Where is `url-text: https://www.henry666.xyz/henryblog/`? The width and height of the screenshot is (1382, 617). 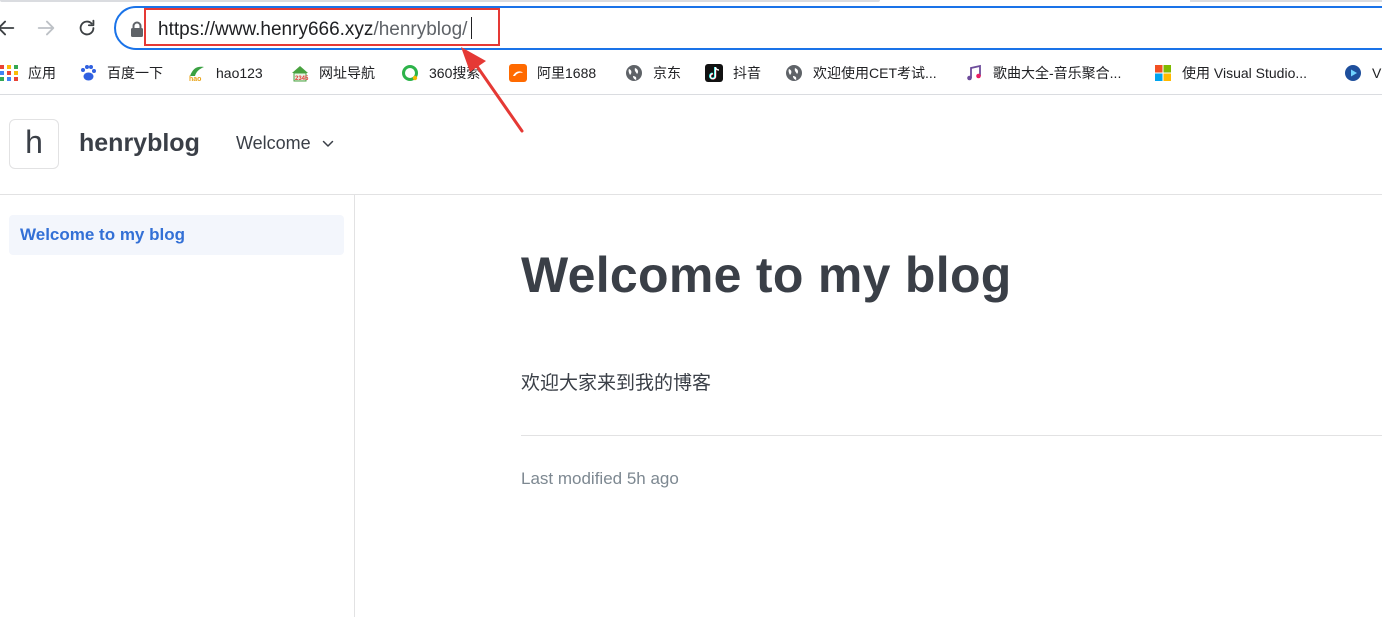
url-text: https://www.henry666.xyz/henryblog/ is located at coordinates (315, 29).